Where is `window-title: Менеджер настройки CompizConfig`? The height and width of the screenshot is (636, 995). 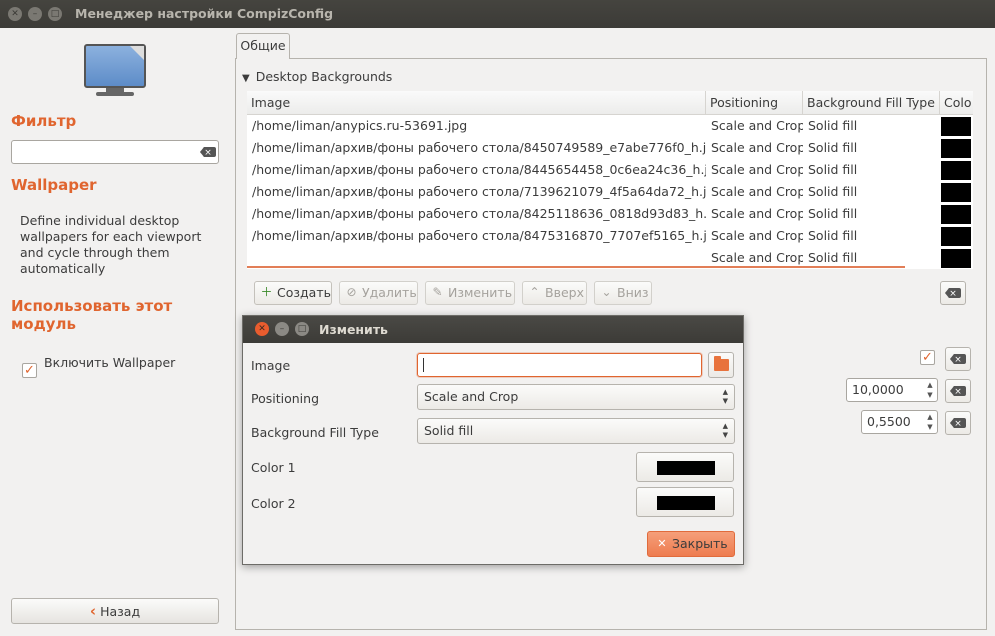
window-title: Менеджер настройки CompizConfig is located at coordinates (204, 13).